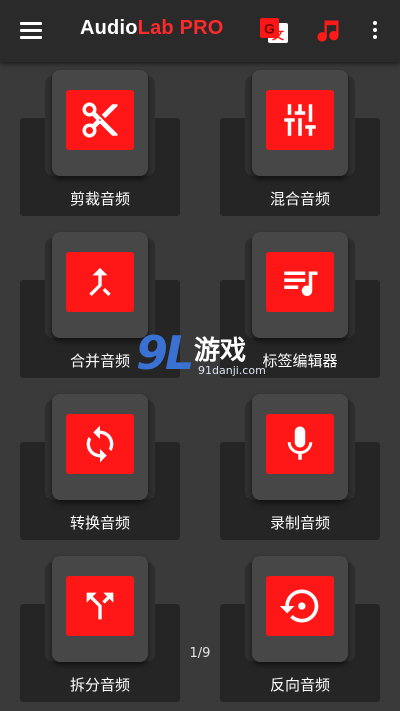 This screenshot has height=711, width=400. What do you see at coordinates (220, 351) in the screenshot?
I see `watermark-text: 游戏` at bounding box center [220, 351].